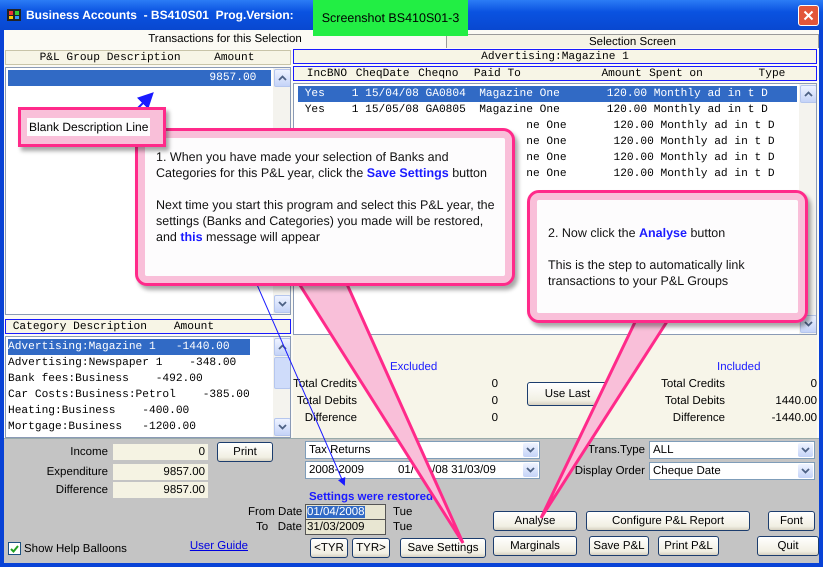 The height and width of the screenshot is (567, 823). Describe the element at coordinates (535, 546) in the screenshot. I see `action-button: Marginals` at that location.